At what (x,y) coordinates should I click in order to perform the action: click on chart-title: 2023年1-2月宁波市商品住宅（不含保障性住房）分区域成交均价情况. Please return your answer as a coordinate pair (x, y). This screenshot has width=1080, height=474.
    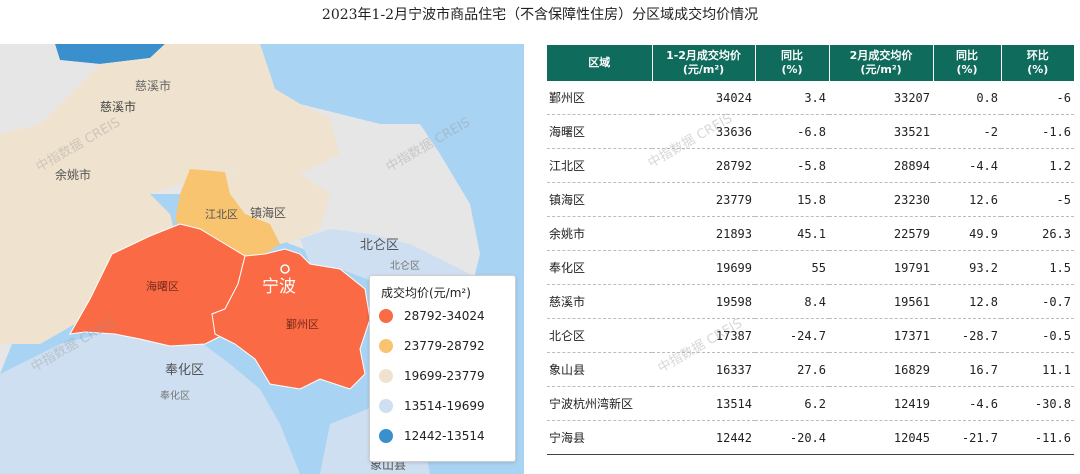
    Looking at the image, I should click on (540, 15).